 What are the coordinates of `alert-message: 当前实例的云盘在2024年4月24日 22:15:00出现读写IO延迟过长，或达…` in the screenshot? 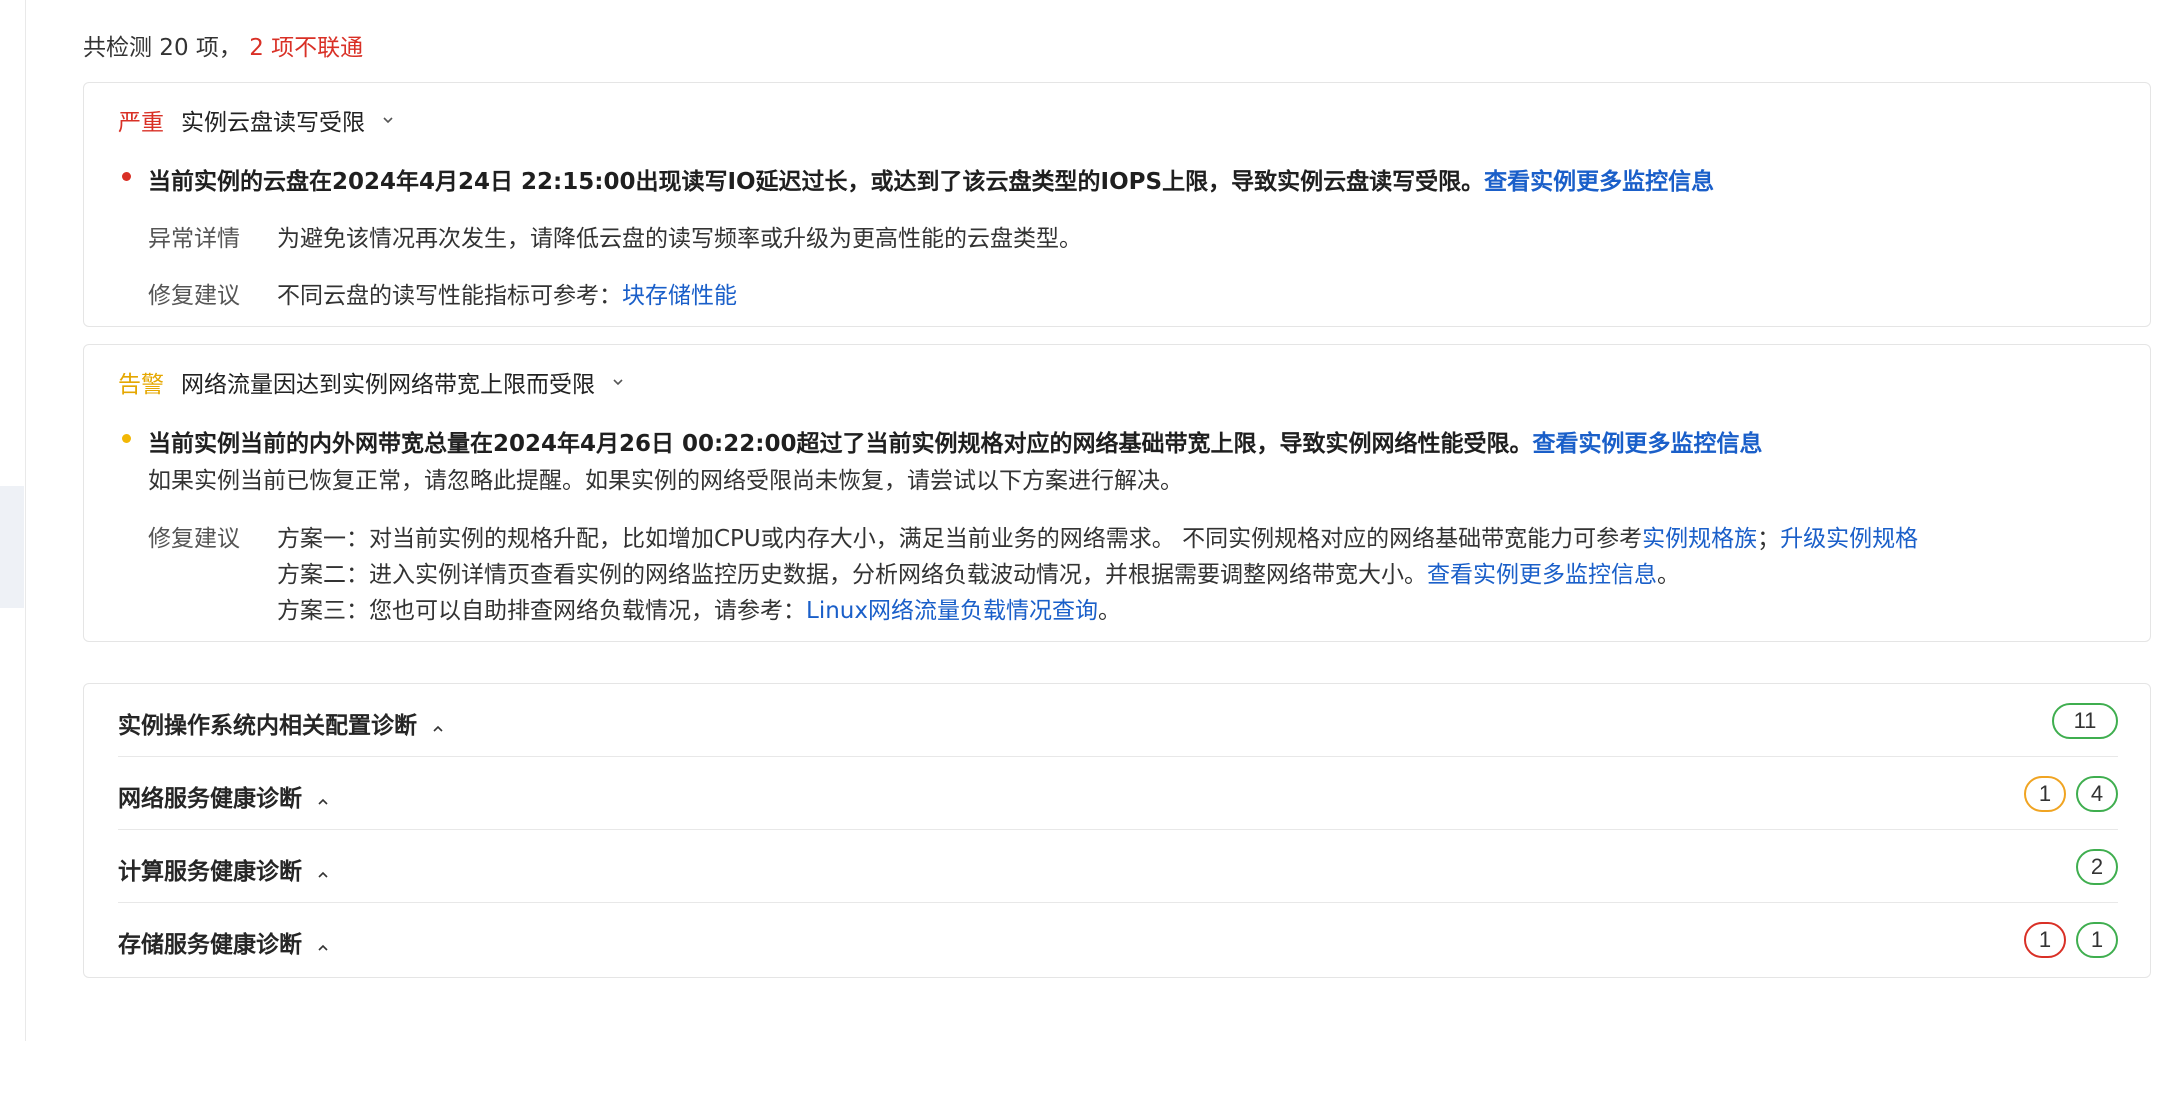 It's located at (931, 179).